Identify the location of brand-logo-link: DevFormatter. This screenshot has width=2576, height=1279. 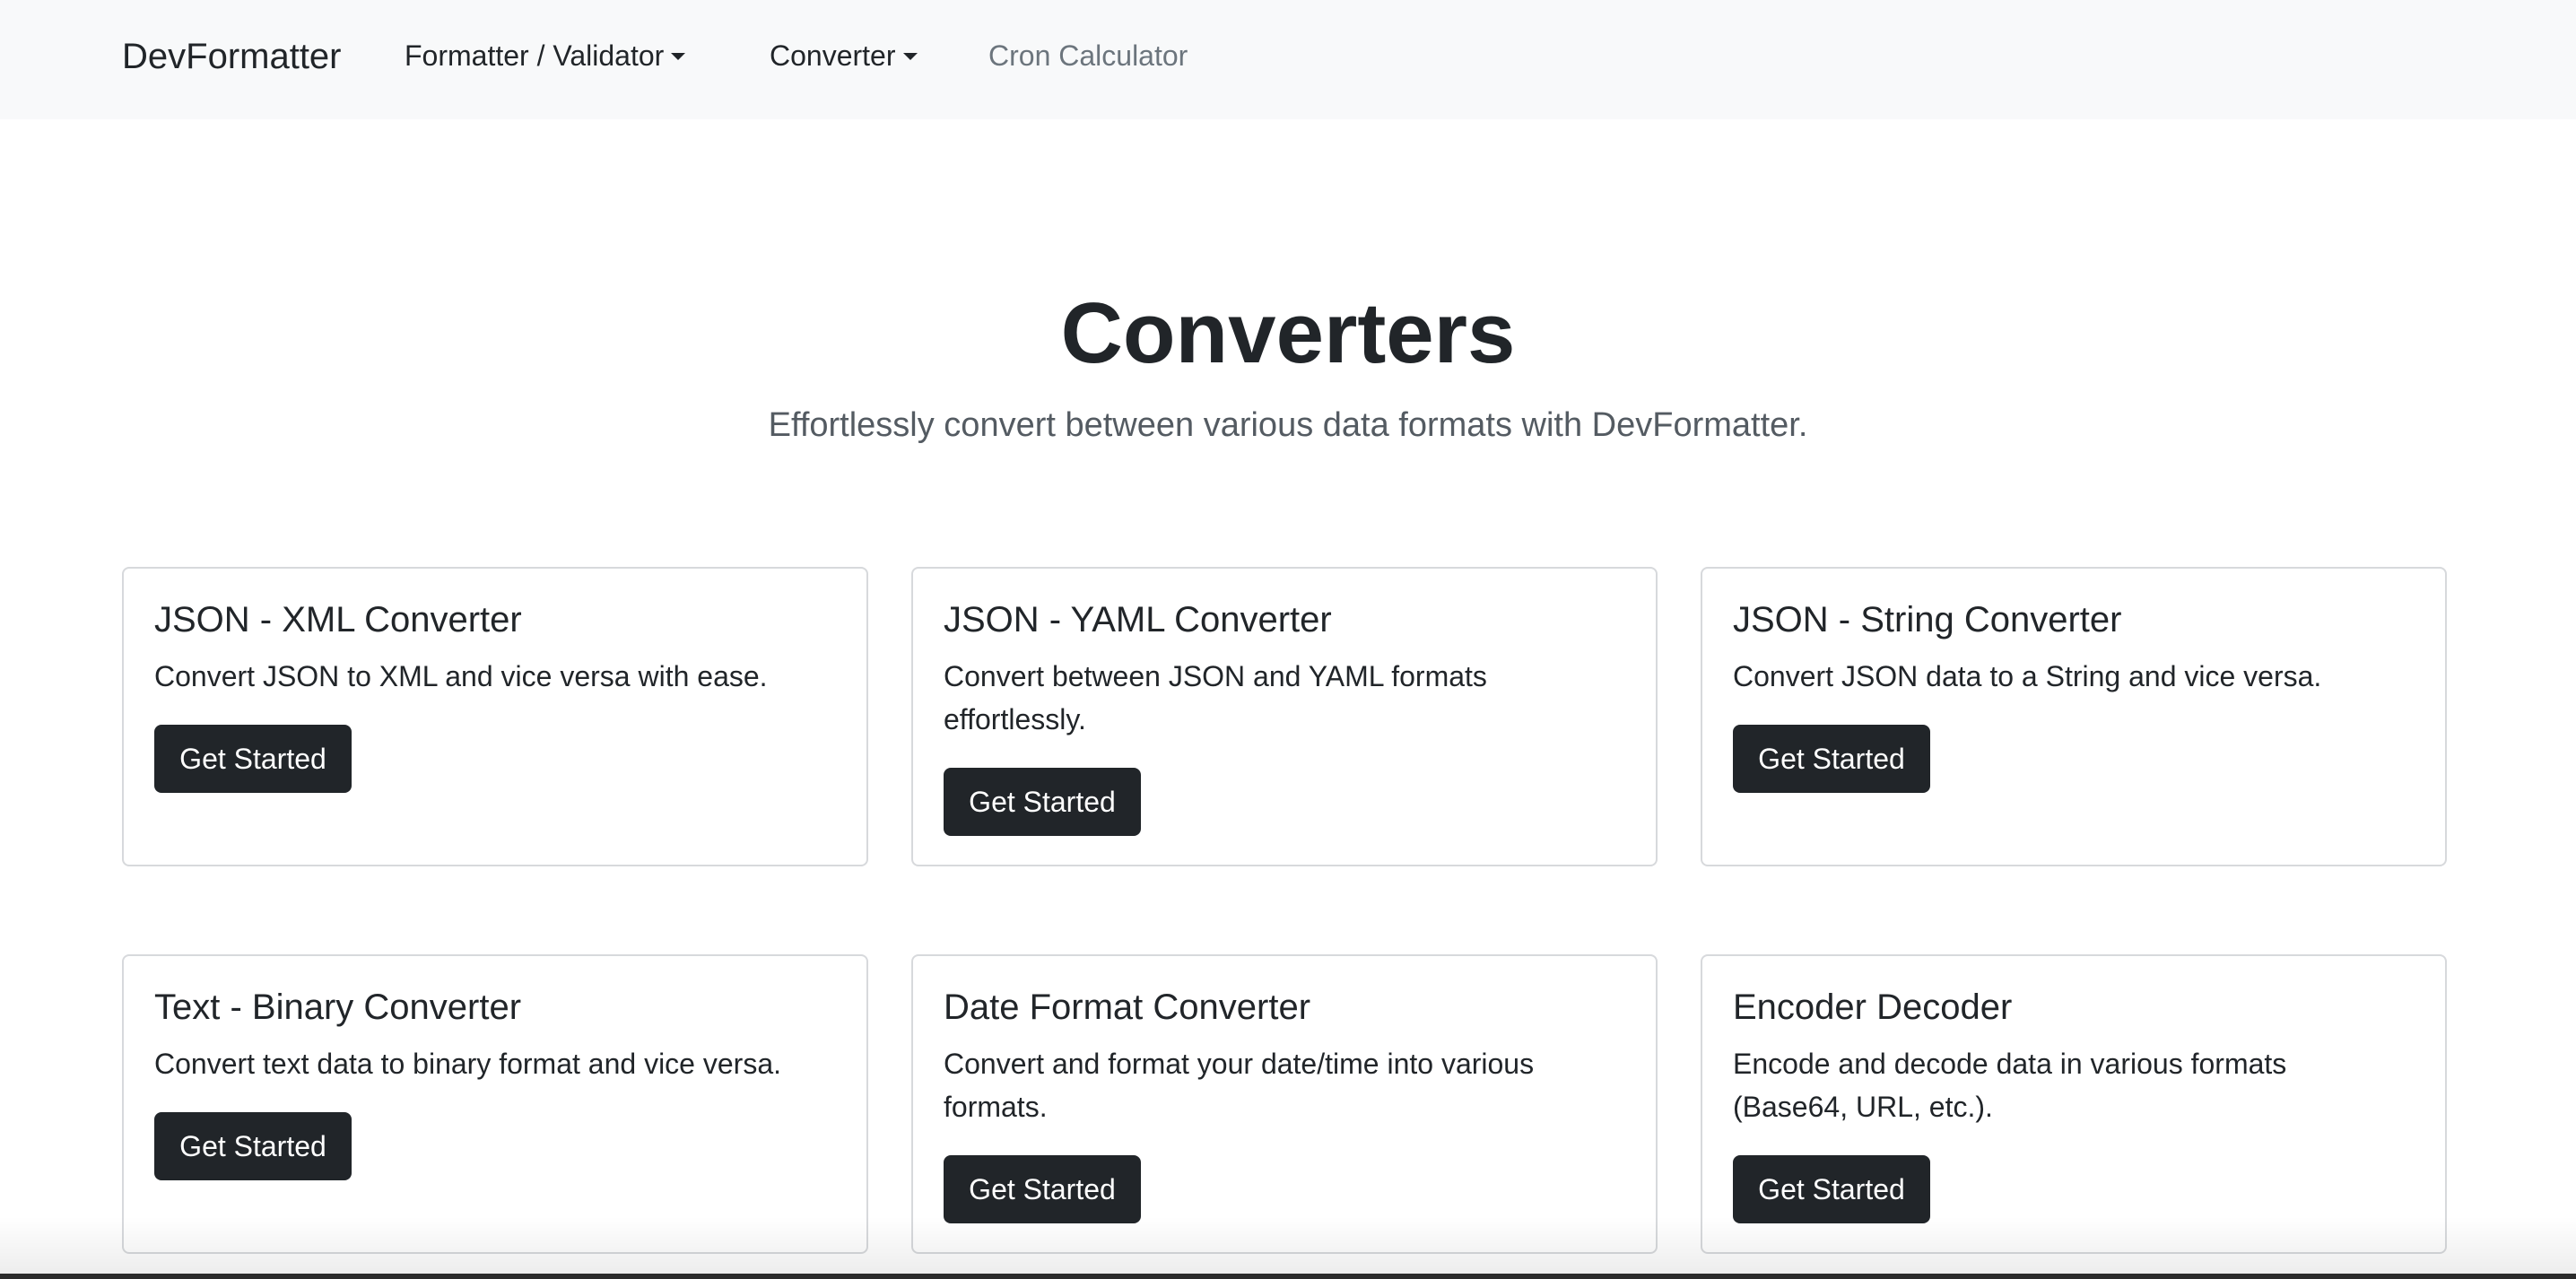
(232, 56).